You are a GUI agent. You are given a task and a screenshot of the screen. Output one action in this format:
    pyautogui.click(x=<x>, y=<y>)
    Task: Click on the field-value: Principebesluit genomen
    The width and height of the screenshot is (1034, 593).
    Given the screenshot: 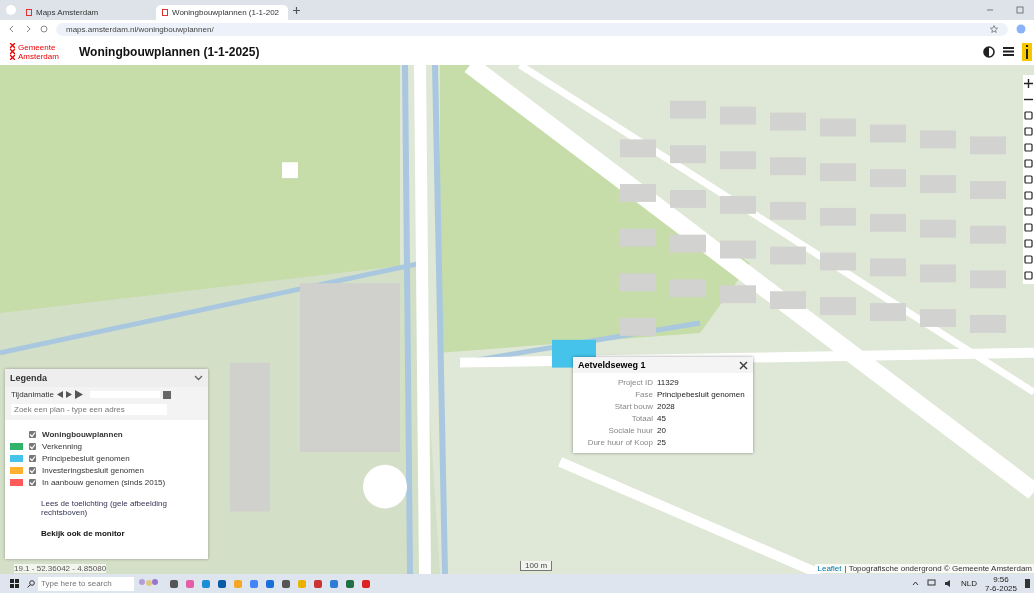 What is the action you would take?
    pyautogui.click(x=701, y=394)
    